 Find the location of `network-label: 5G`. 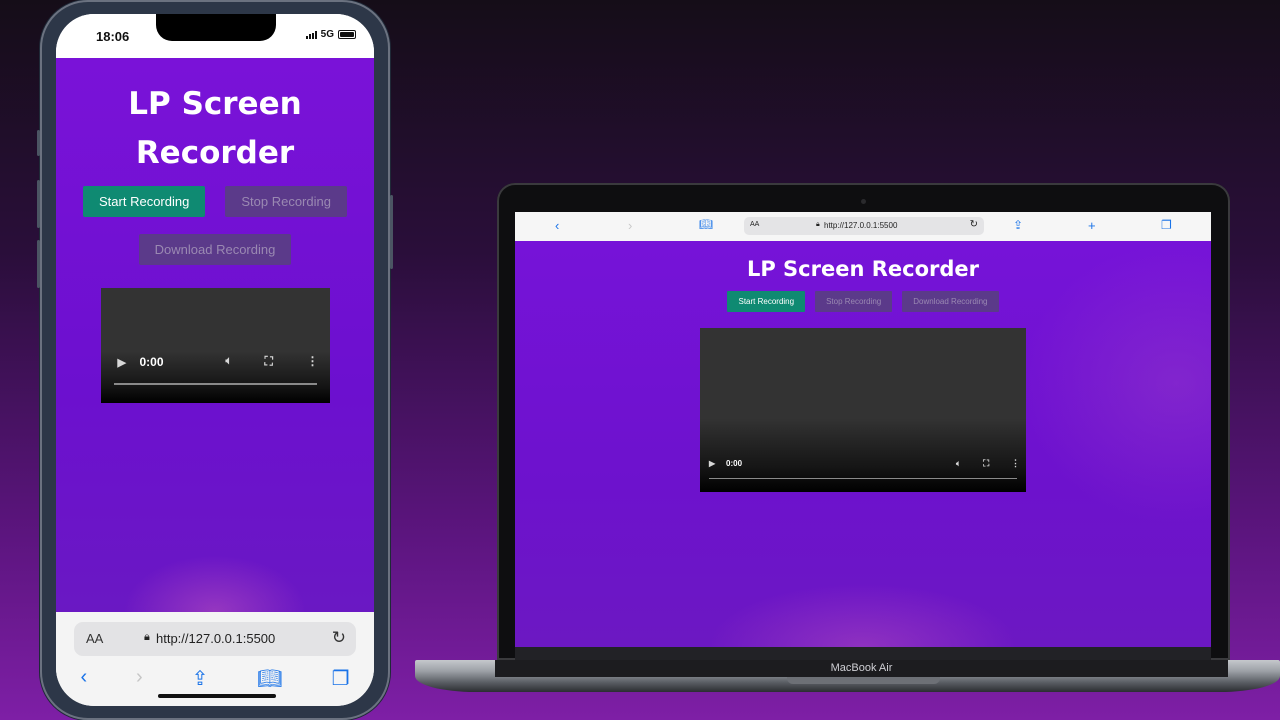

network-label: 5G is located at coordinates (327, 34).